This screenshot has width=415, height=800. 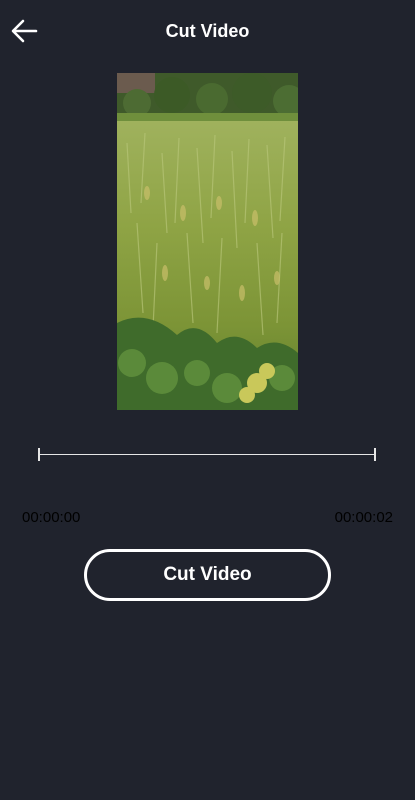 I want to click on trim-start-handle, so click(x=39, y=454).